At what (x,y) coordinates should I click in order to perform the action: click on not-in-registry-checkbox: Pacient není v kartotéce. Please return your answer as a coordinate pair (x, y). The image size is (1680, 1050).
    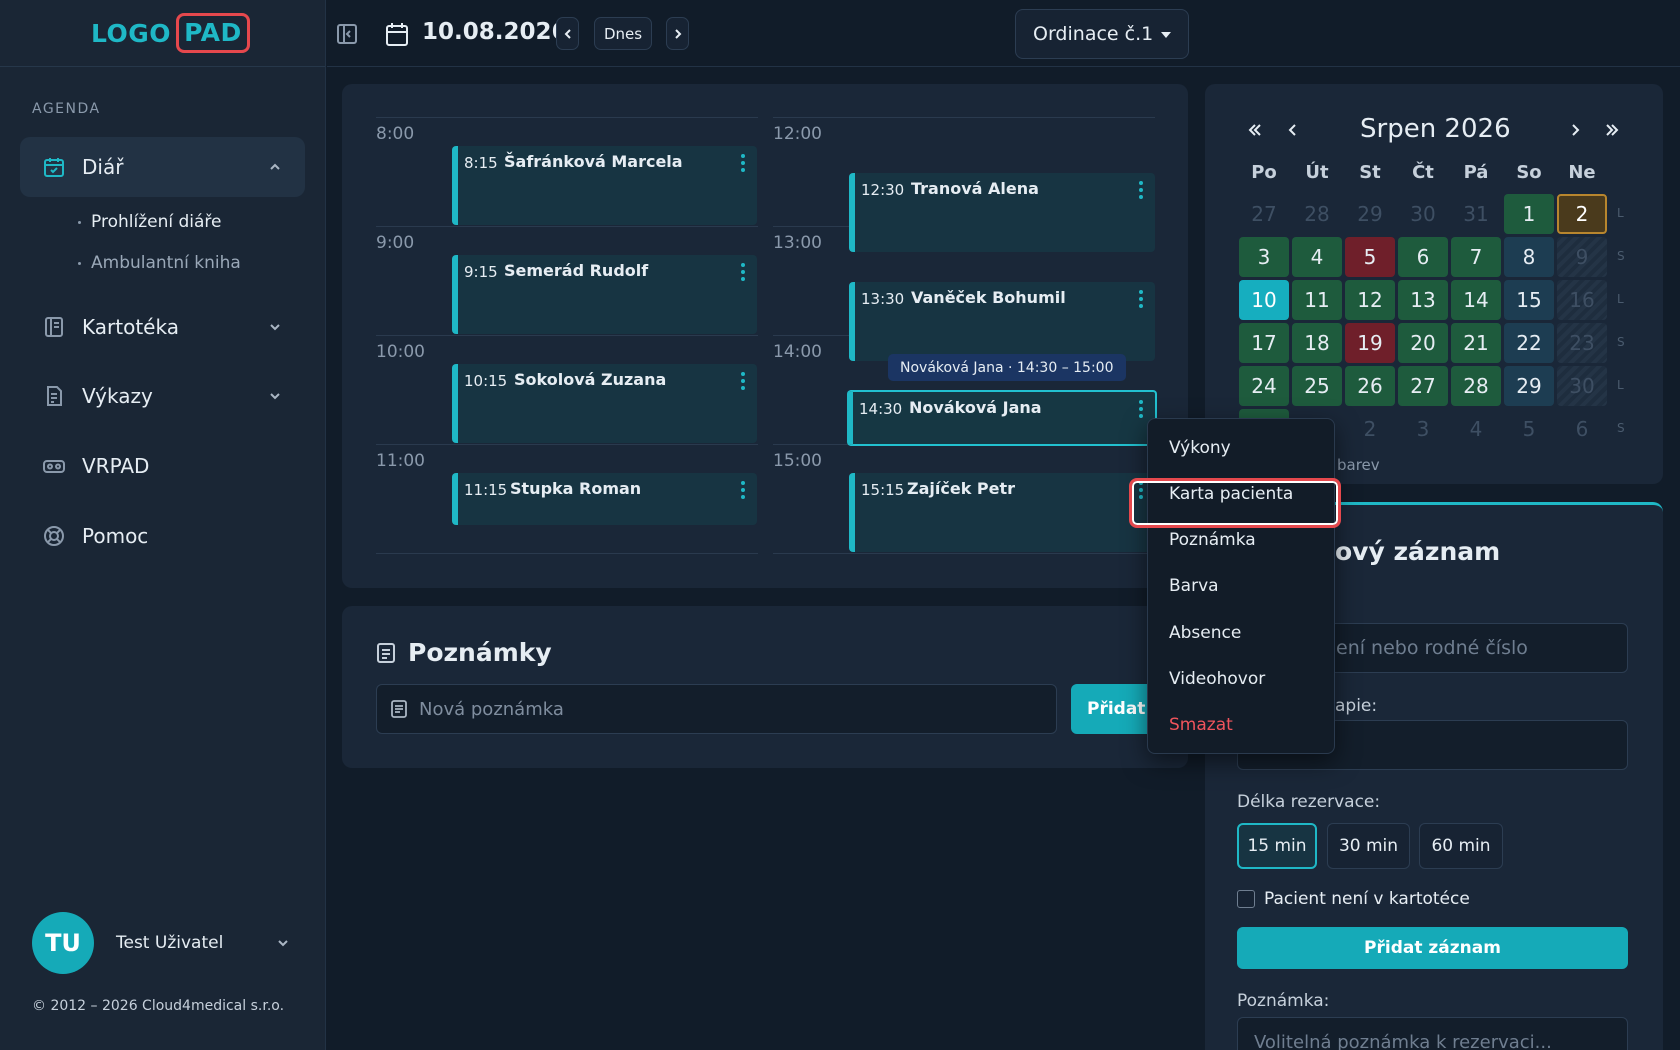
    Looking at the image, I should click on (1353, 899).